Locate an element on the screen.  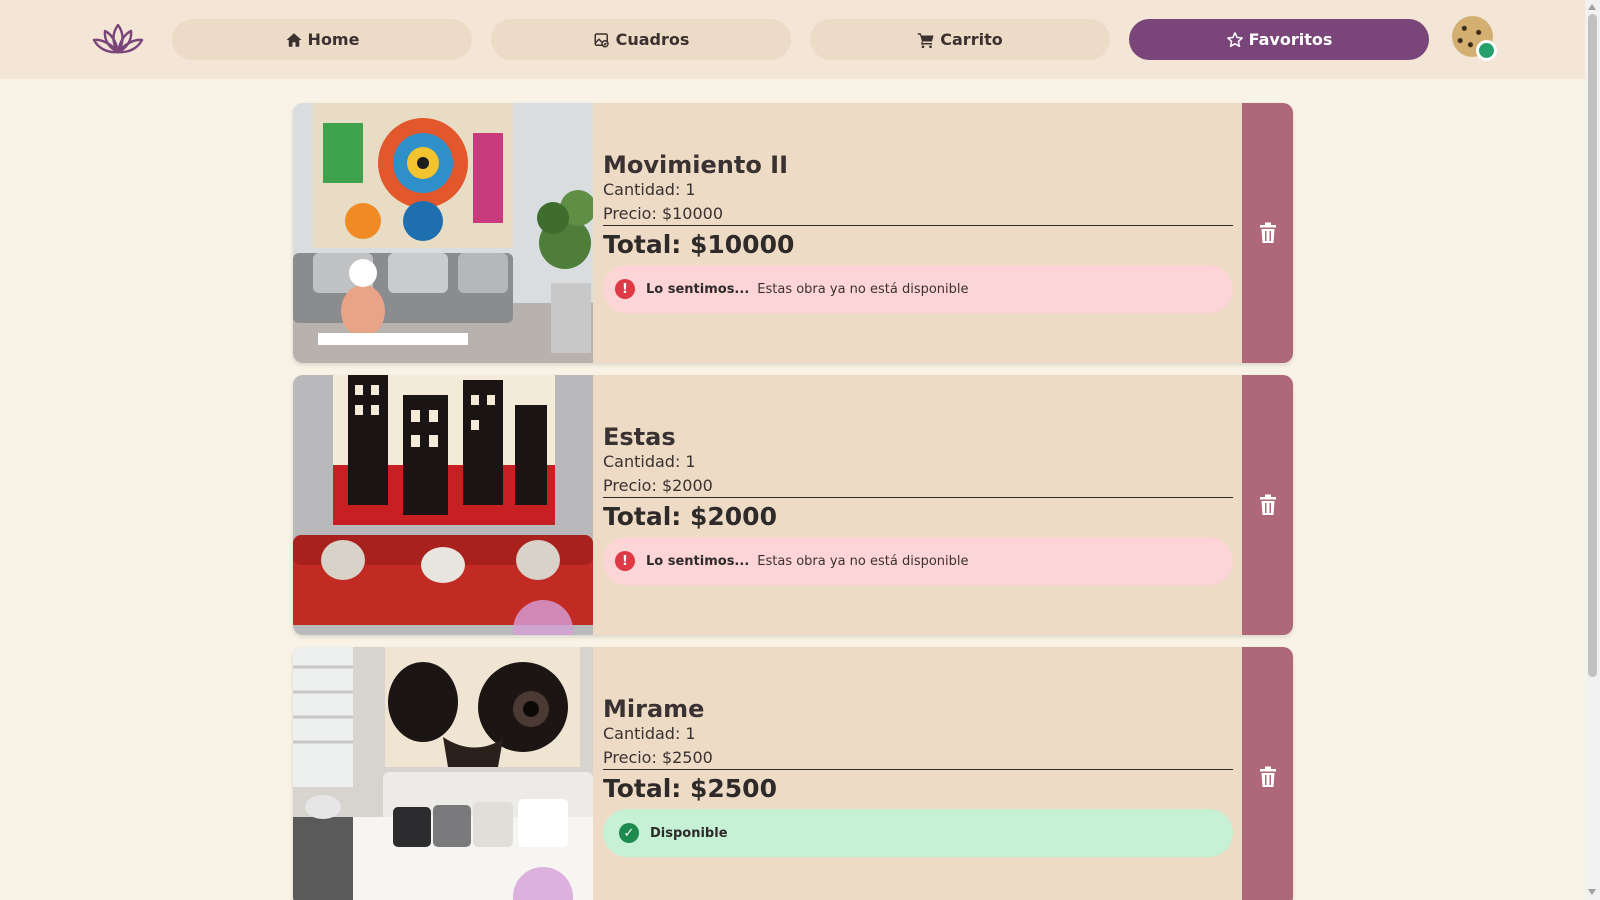
nav-cuadros-label: Cuadros is located at coordinates (652, 39).